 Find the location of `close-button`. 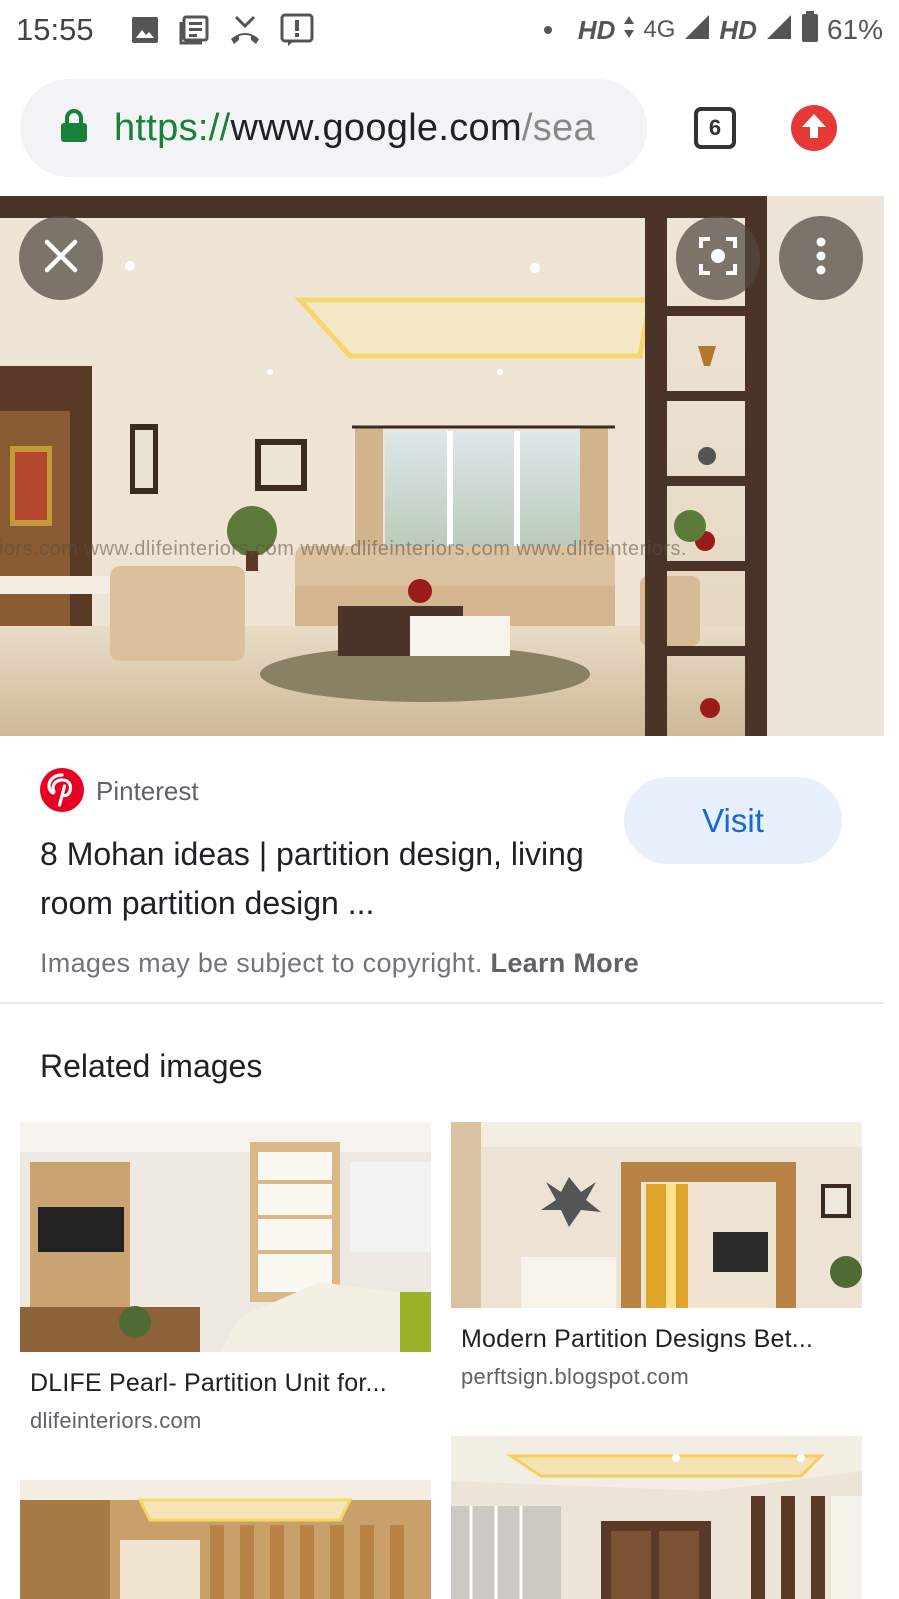

close-button is located at coordinates (61, 258).